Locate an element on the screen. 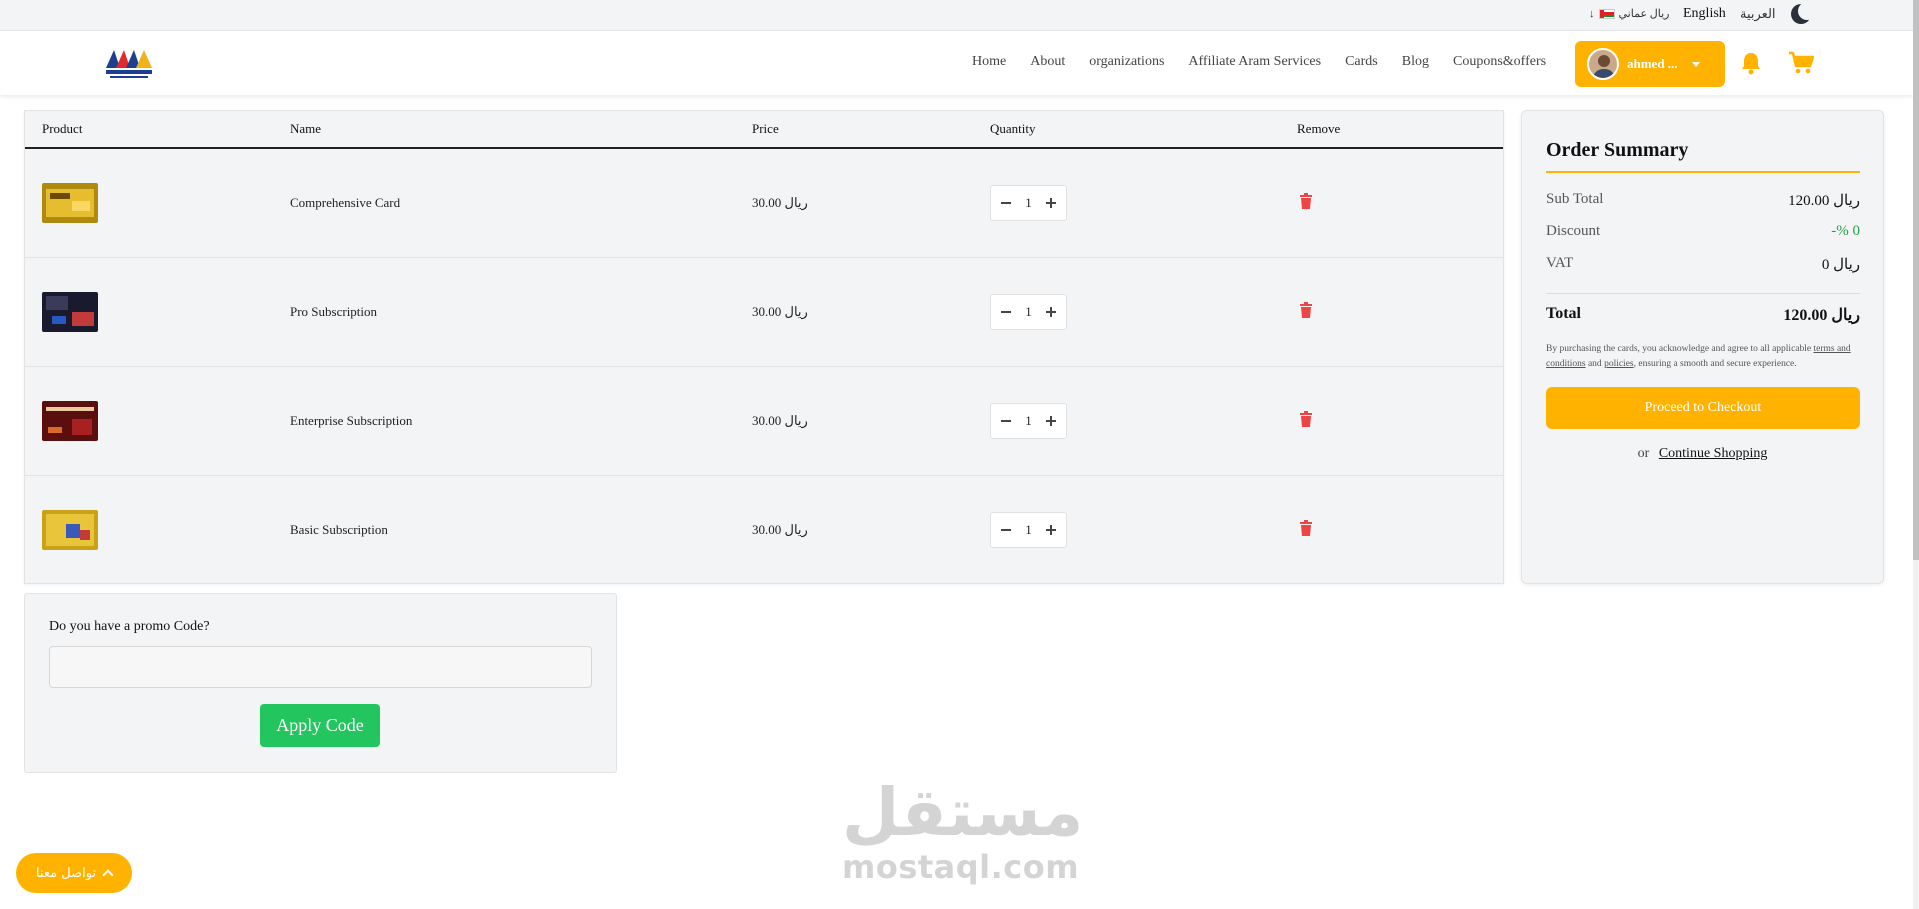  product-name: Comprehensive Card is located at coordinates (345, 202).